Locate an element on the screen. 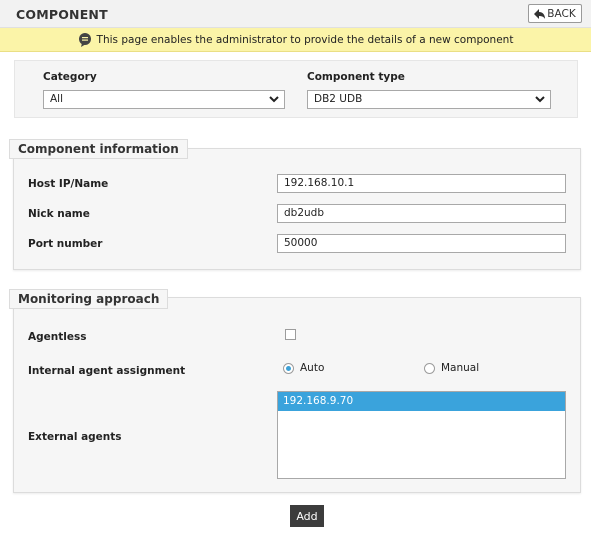 This screenshot has height=535, width=591. component-information-legend: Component information is located at coordinates (98, 149).